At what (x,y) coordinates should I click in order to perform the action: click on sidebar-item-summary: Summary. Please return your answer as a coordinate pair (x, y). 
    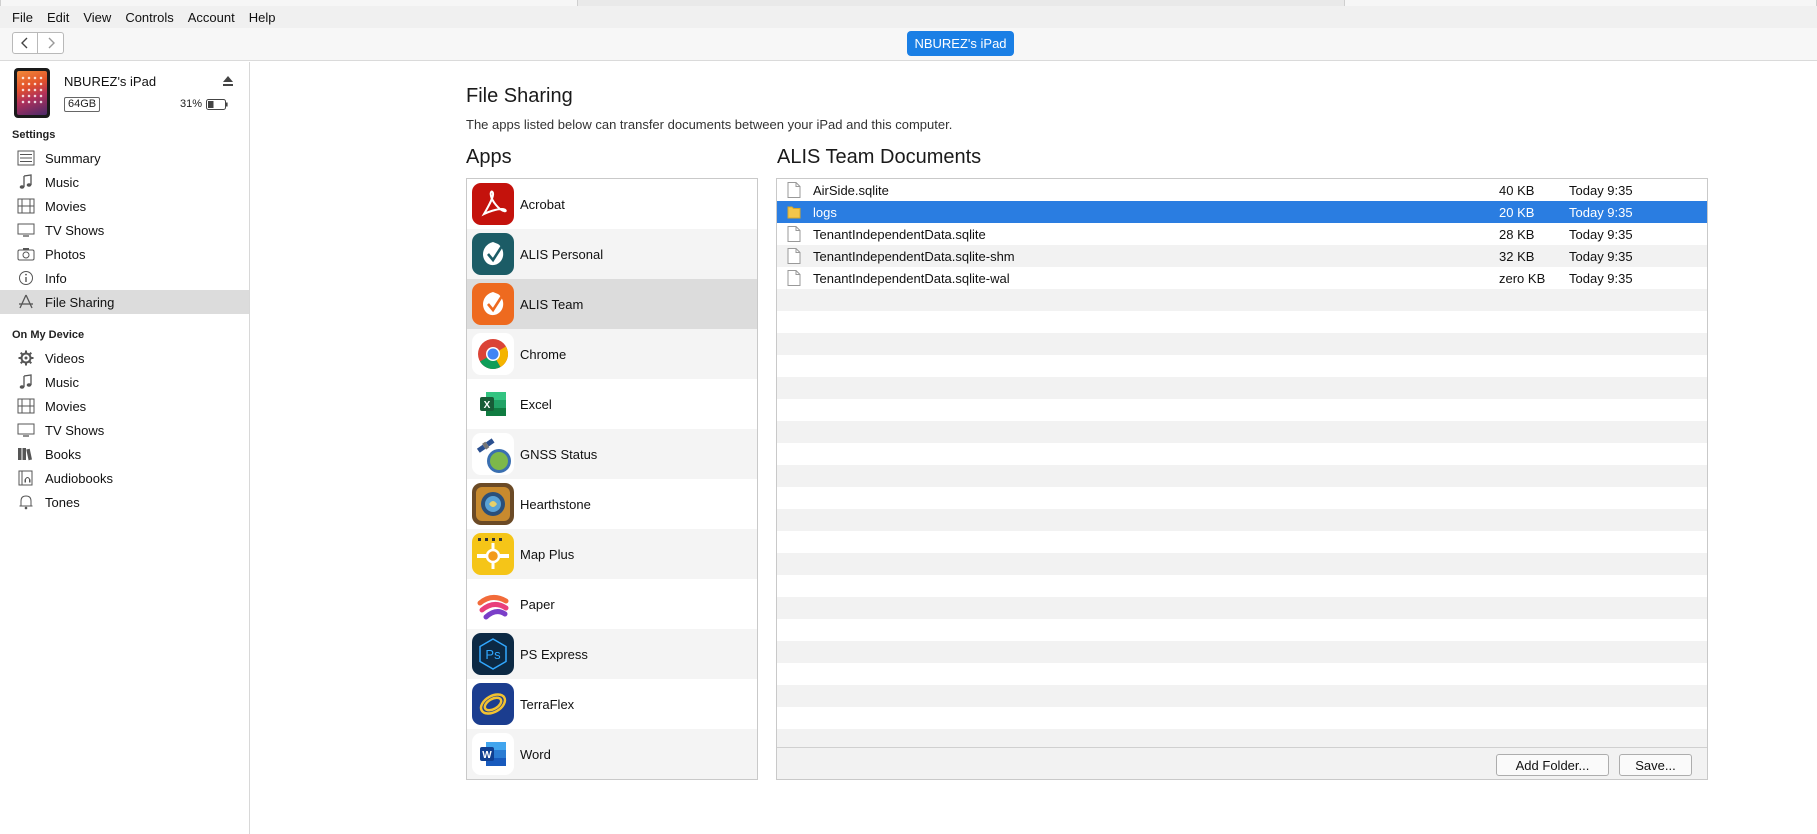
    Looking at the image, I should click on (124, 158).